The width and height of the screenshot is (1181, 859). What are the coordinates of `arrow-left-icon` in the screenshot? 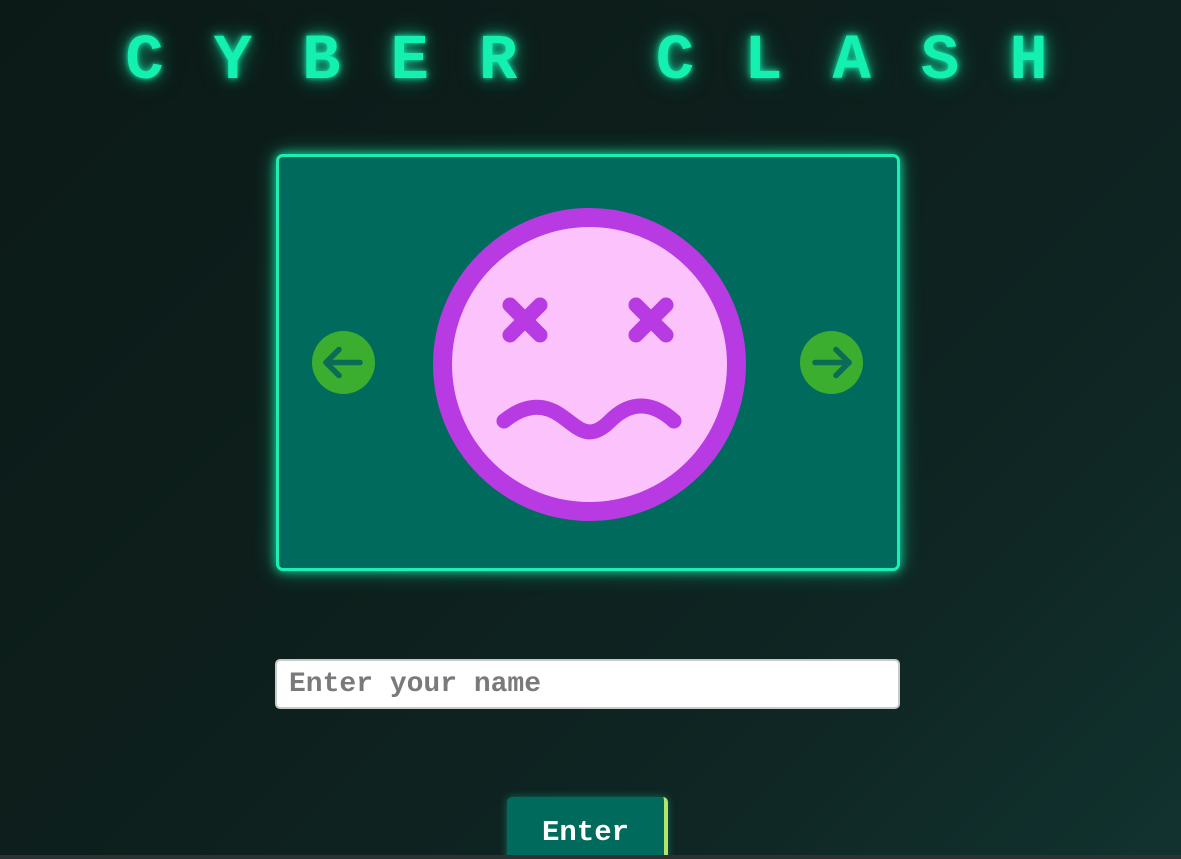 It's located at (343, 362).